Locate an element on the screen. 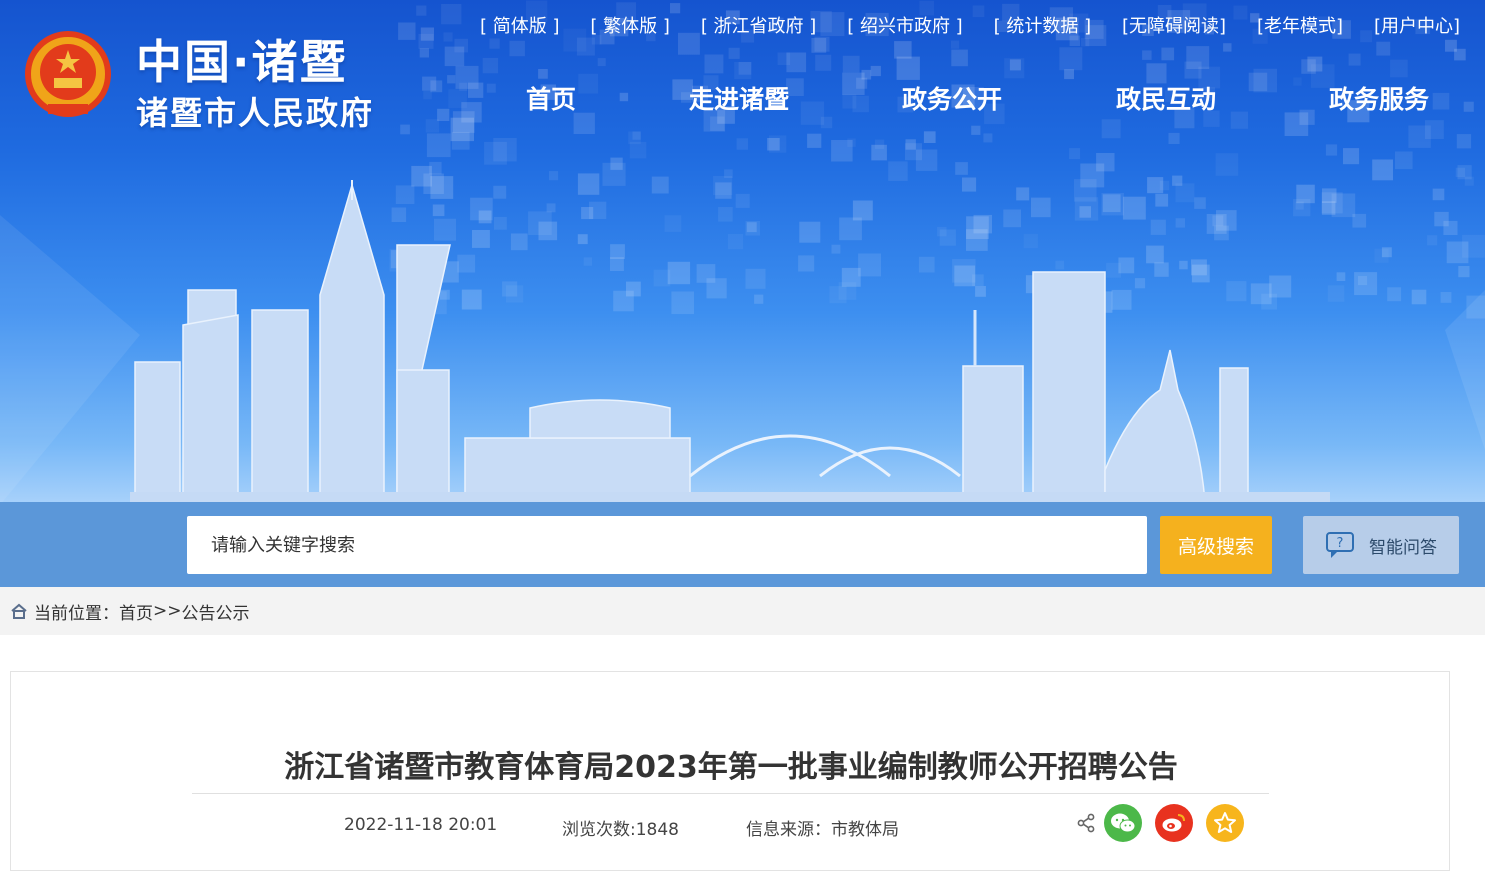 This screenshot has width=1485, height=871. chat-bubble-question-icon: ? is located at coordinates (1340, 545).